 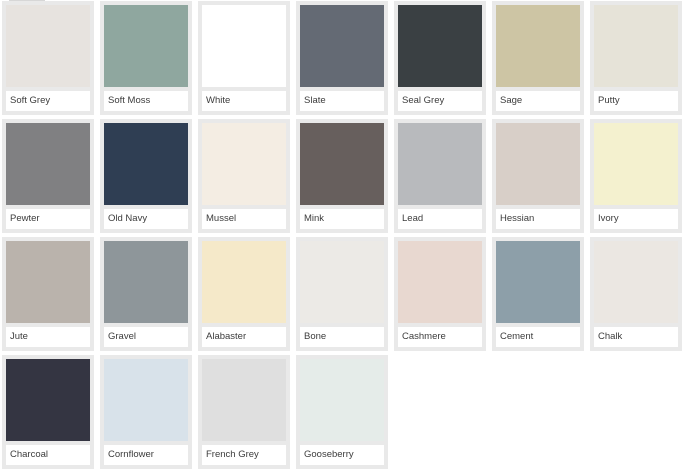 I want to click on color-swatch-label: Putty, so click(x=636, y=101).